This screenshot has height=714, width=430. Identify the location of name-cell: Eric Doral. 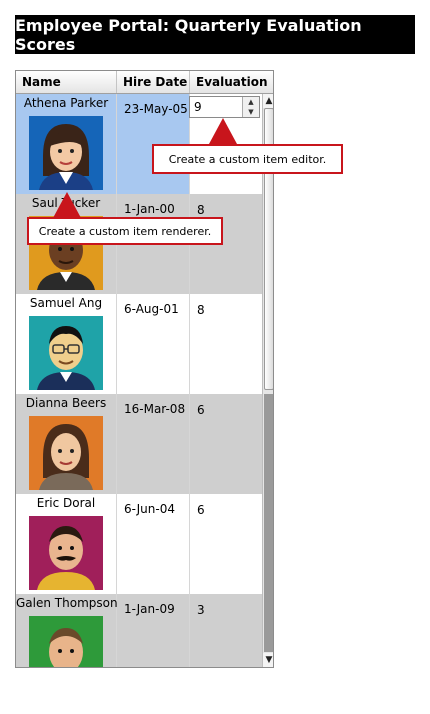
(66, 544).